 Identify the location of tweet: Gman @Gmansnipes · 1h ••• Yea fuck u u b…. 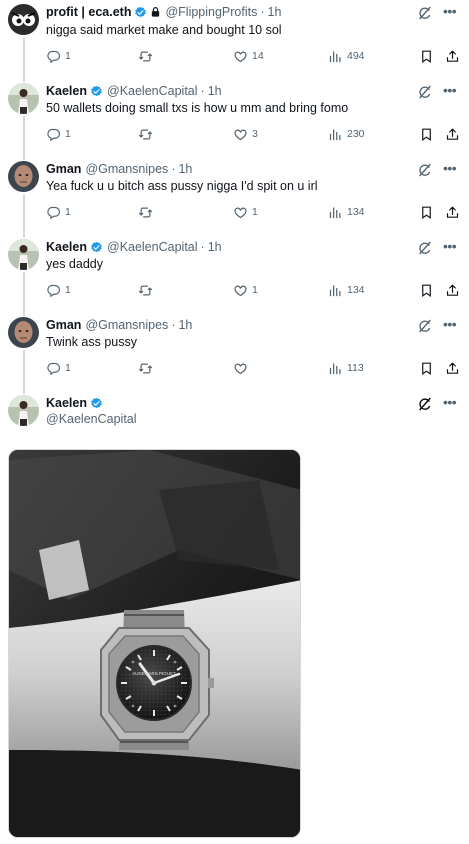
(234, 194).